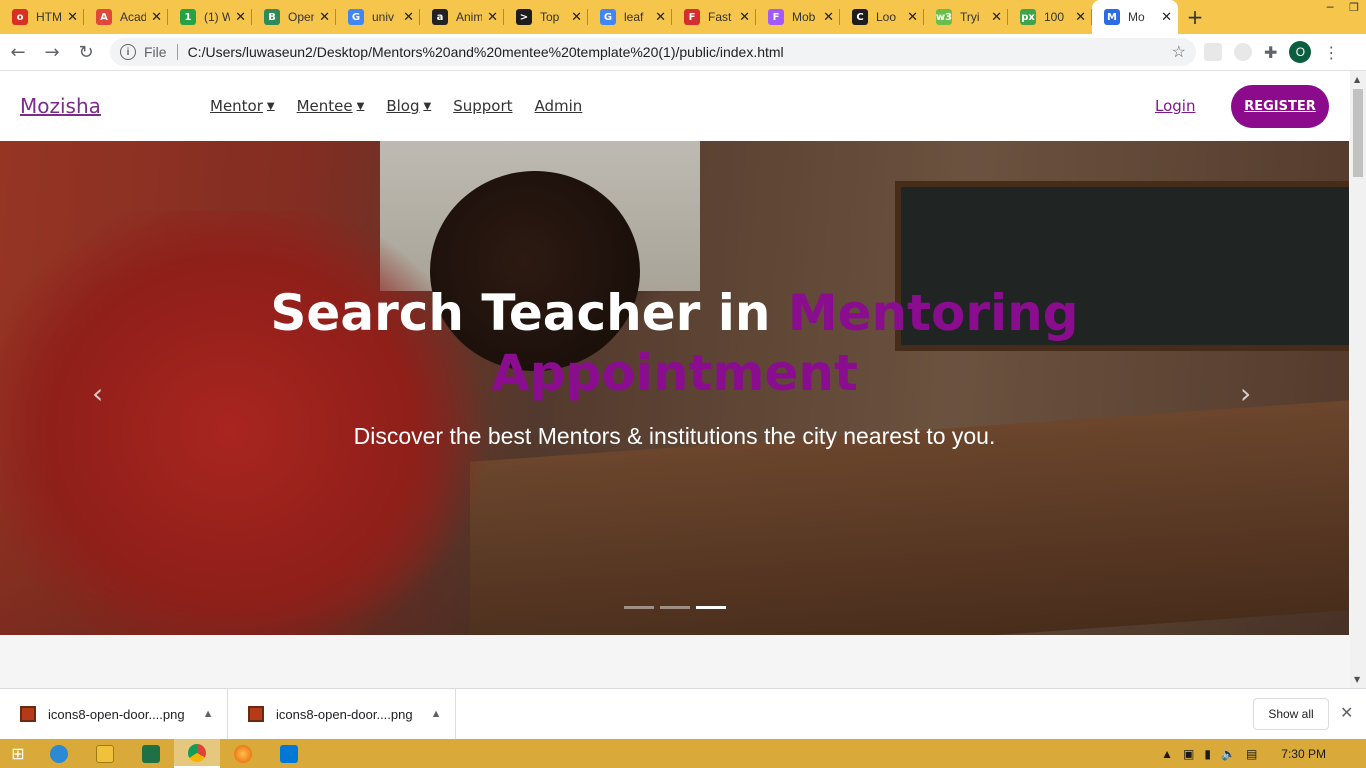  What do you see at coordinates (944, 17) in the screenshot?
I see `tab-favicon-icon: w3` at bounding box center [944, 17].